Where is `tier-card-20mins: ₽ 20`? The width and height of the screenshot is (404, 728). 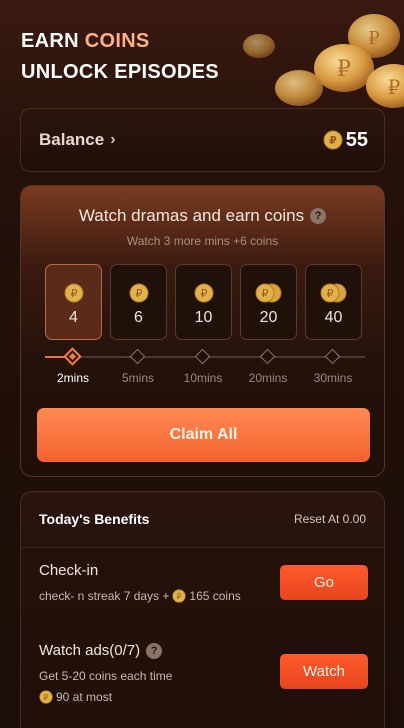 tier-card-20mins: ₽ 20 is located at coordinates (268, 302).